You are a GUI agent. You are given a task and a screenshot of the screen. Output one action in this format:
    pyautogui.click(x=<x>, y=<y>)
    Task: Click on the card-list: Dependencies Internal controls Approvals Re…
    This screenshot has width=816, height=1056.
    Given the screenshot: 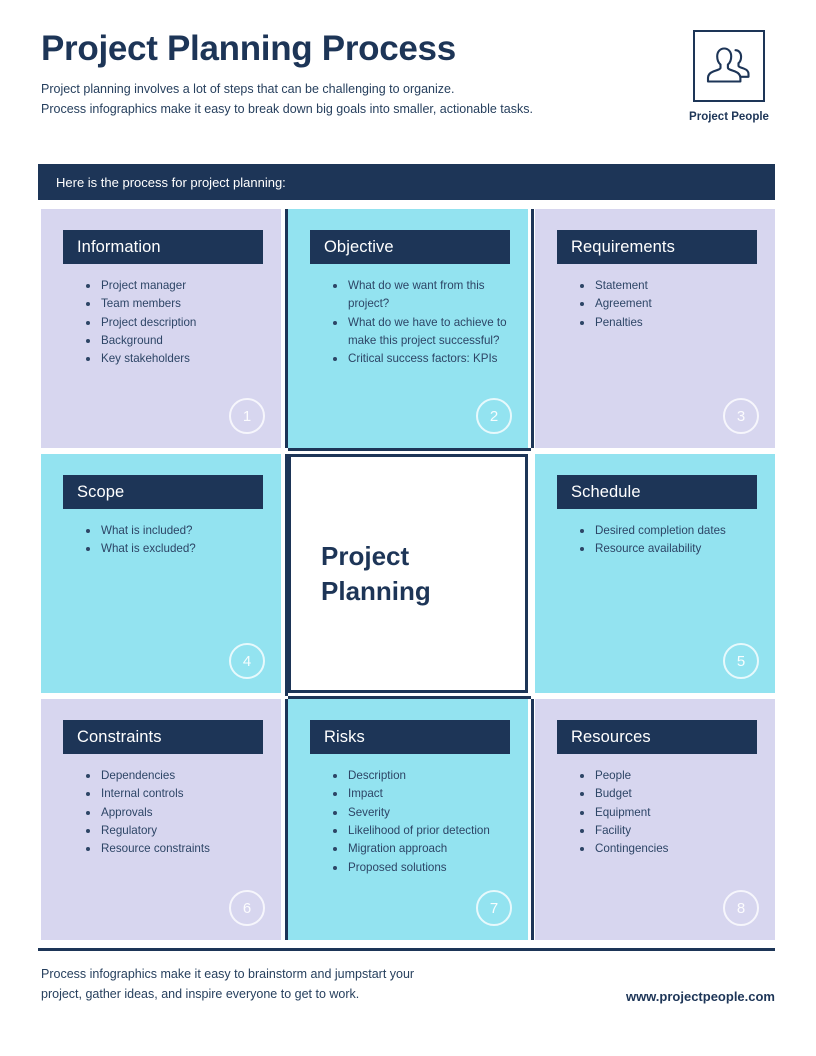 What is the action you would take?
    pyautogui.click(x=170, y=813)
    